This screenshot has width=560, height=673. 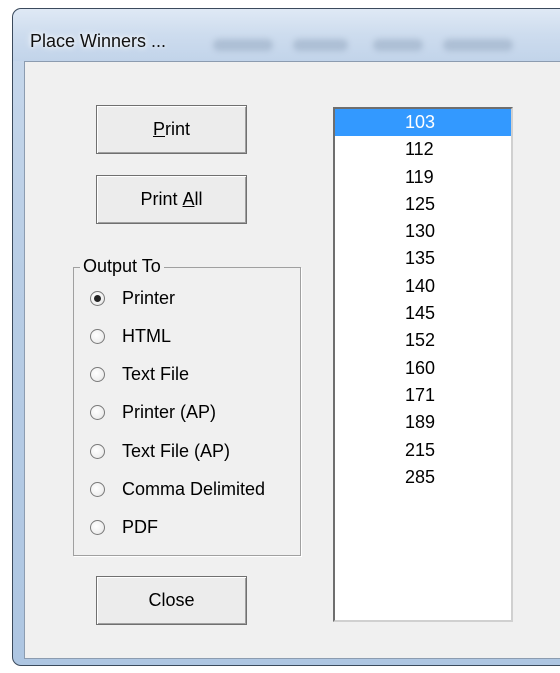 I want to click on list-item: 125, so click(x=423, y=204).